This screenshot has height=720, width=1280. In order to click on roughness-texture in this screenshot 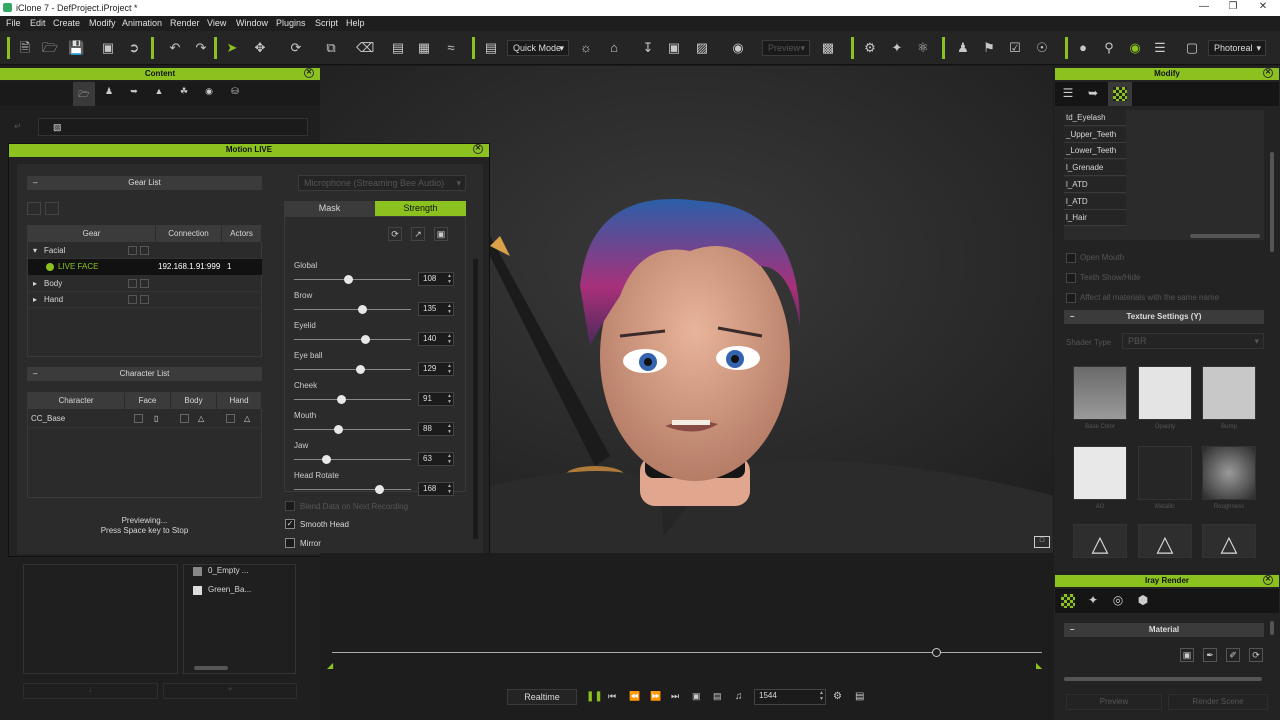, I will do `click(1229, 473)`.